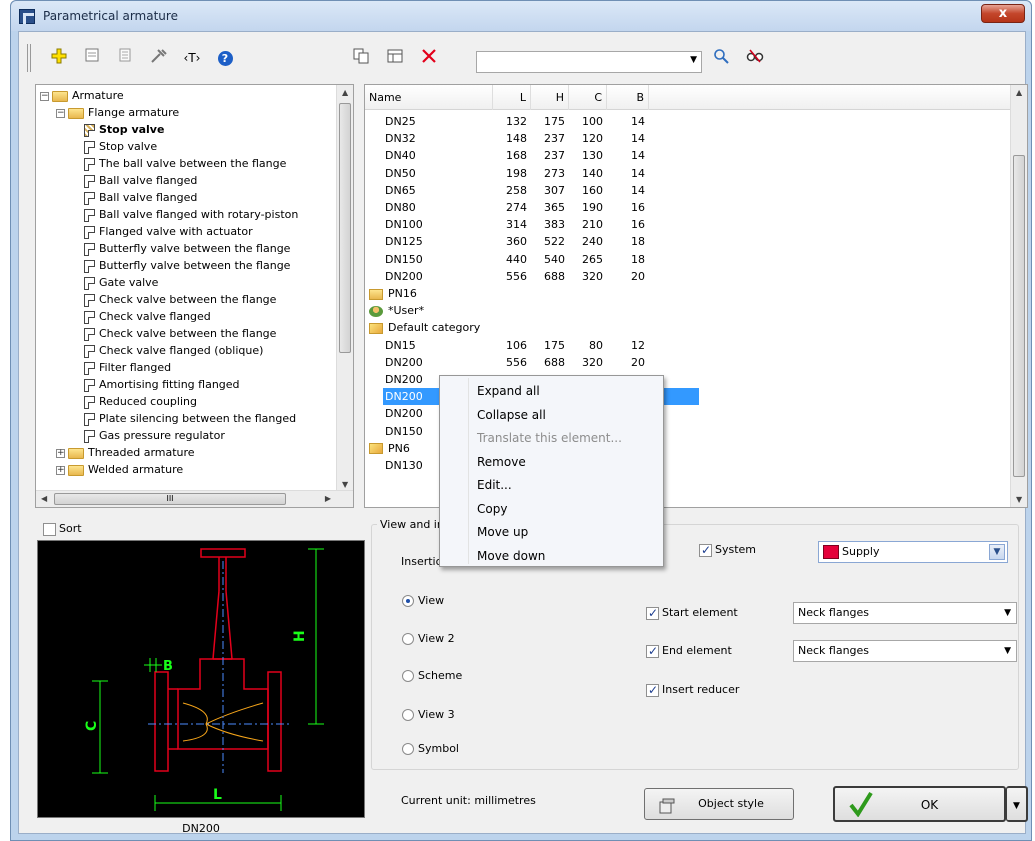 The height and width of the screenshot is (841, 1035). What do you see at coordinates (548, 224) in the screenshot?
I see `cell-h: 383` at bounding box center [548, 224].